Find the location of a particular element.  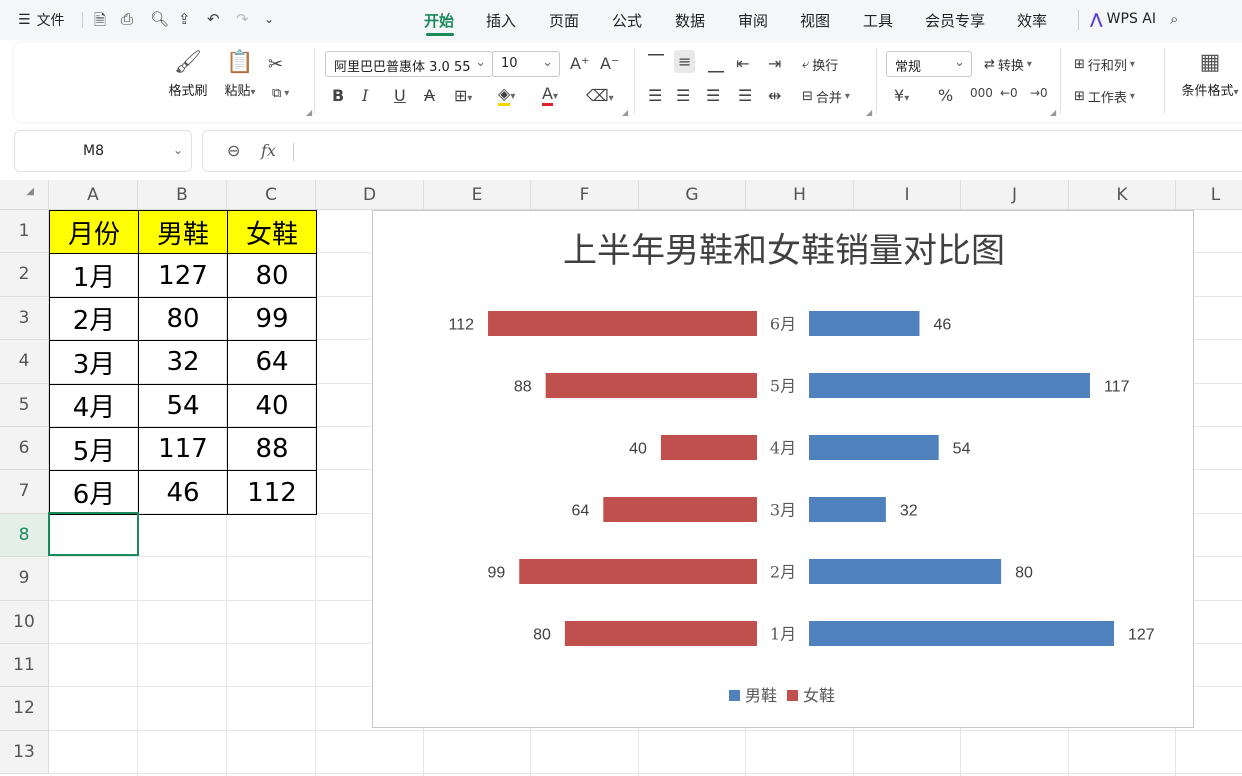

table-cell: 112 is located at coordinates (272, 492).